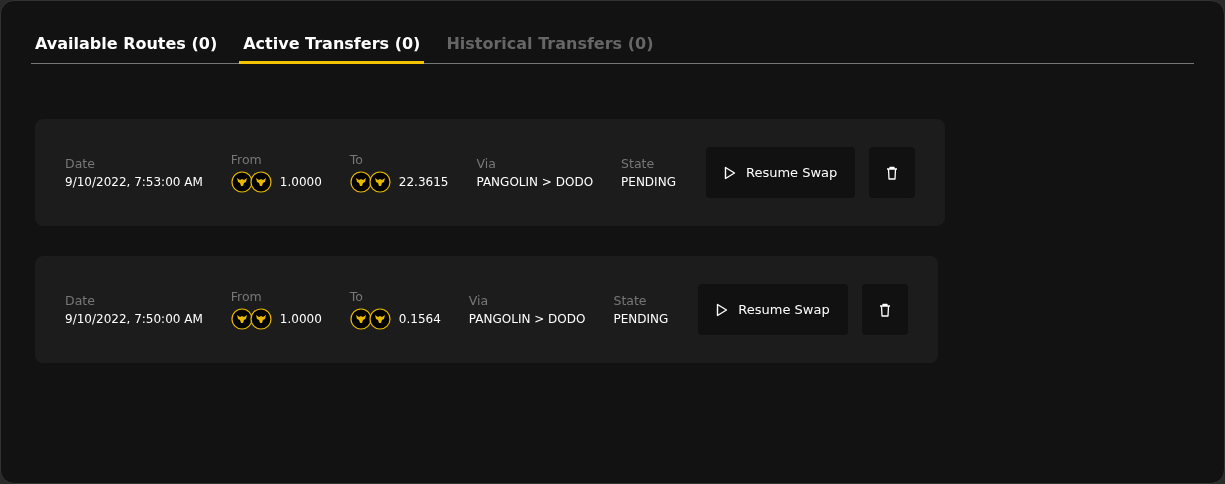  What do you see at coordinates (126, 42) in the screenshot?
I see `tab: Available Routes (0)` at bounding box center [126, 42].